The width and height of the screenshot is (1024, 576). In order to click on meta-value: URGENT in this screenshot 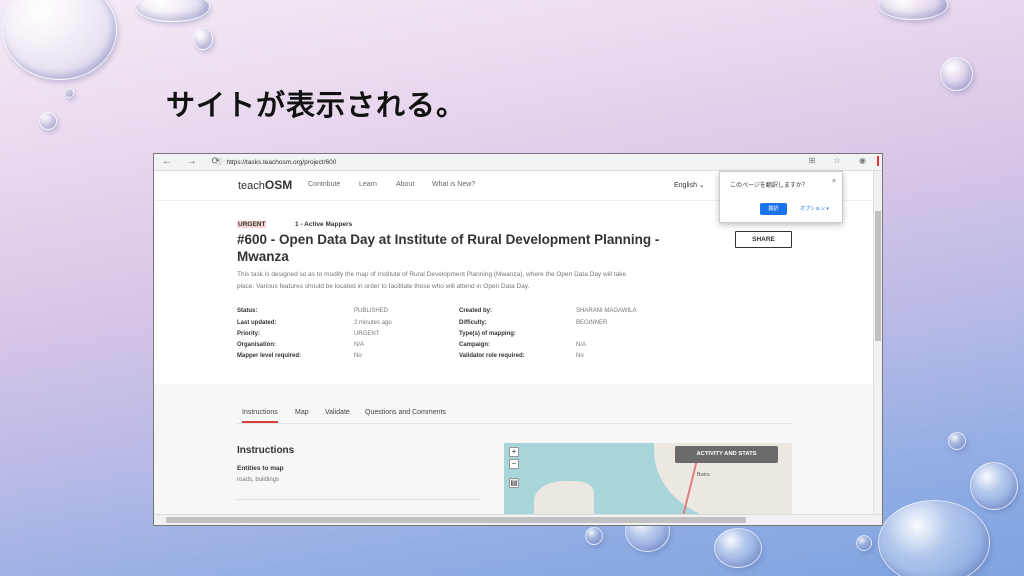, I will do `click(367, 334)`.